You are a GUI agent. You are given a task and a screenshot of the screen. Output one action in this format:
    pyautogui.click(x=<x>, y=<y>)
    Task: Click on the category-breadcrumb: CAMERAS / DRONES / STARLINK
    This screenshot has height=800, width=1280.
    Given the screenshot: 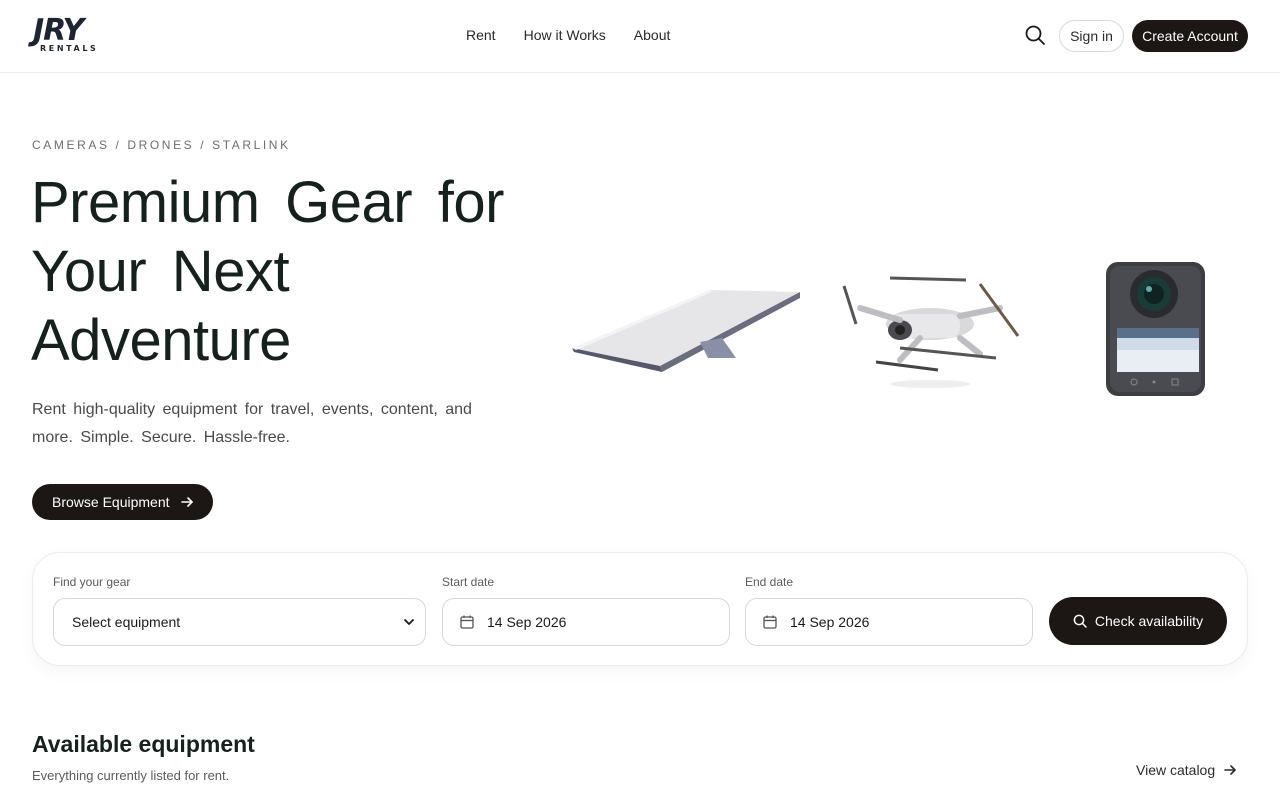 What is the action you would take?
    pyautogui.click(x=161, y=145)
    